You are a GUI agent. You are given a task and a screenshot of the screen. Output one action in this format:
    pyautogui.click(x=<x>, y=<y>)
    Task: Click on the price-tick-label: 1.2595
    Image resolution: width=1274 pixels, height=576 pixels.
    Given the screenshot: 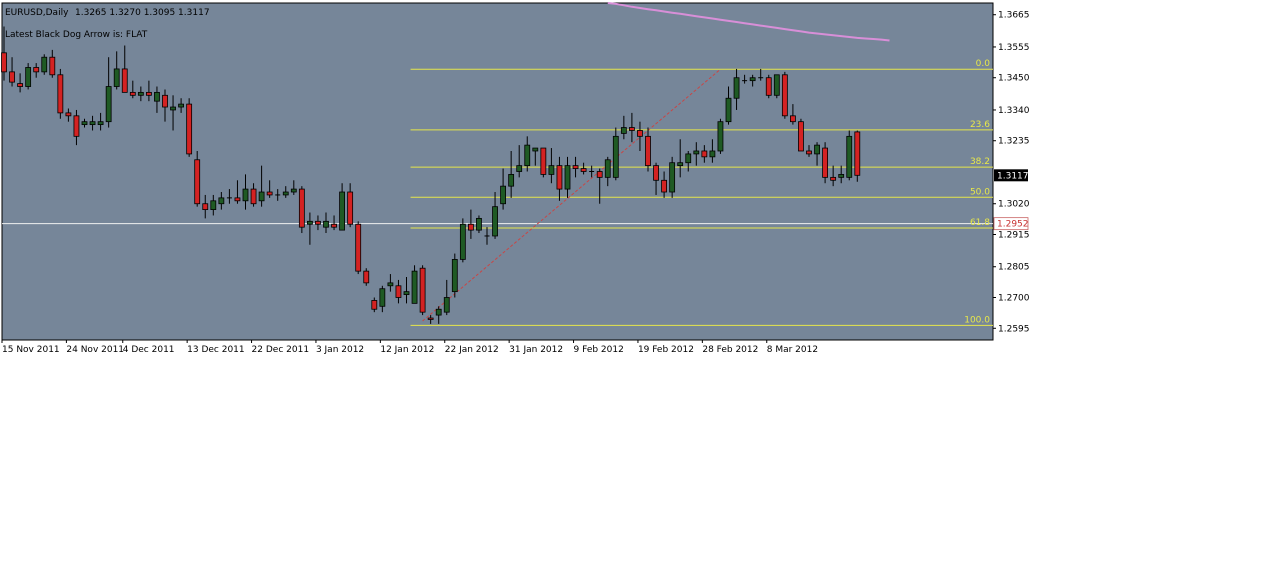 What is the action you would take?
    pyautogui.click(x=1014, y=329)
    